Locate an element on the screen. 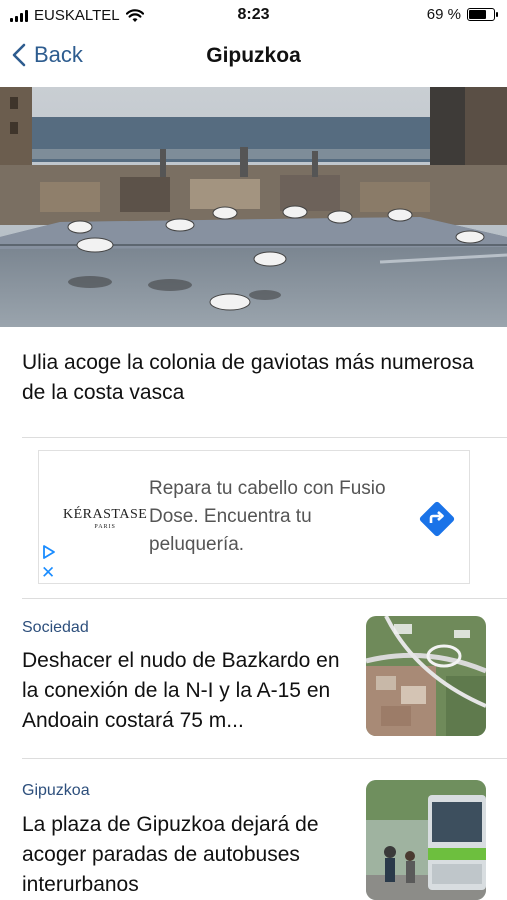  ad-choices-icon is located at coordinates (49, 552).